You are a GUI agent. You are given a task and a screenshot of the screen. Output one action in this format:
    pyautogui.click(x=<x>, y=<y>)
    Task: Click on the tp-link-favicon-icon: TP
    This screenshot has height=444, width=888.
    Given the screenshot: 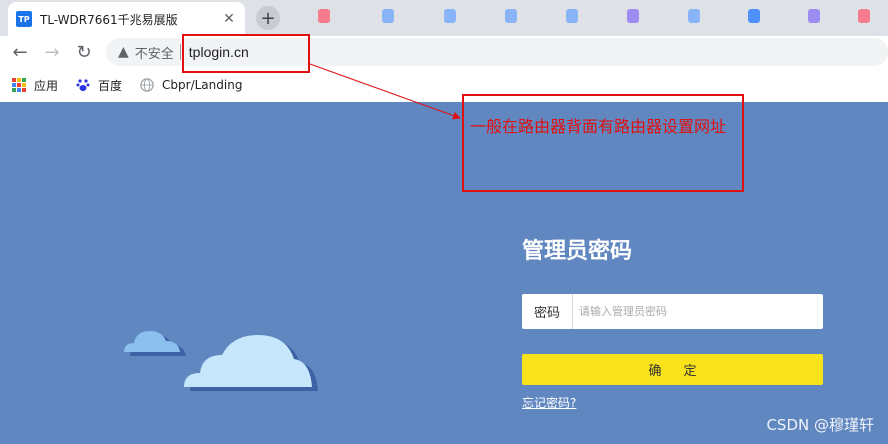 What is the action you would take?
    pyautogui.click(x=24, y=19)
    